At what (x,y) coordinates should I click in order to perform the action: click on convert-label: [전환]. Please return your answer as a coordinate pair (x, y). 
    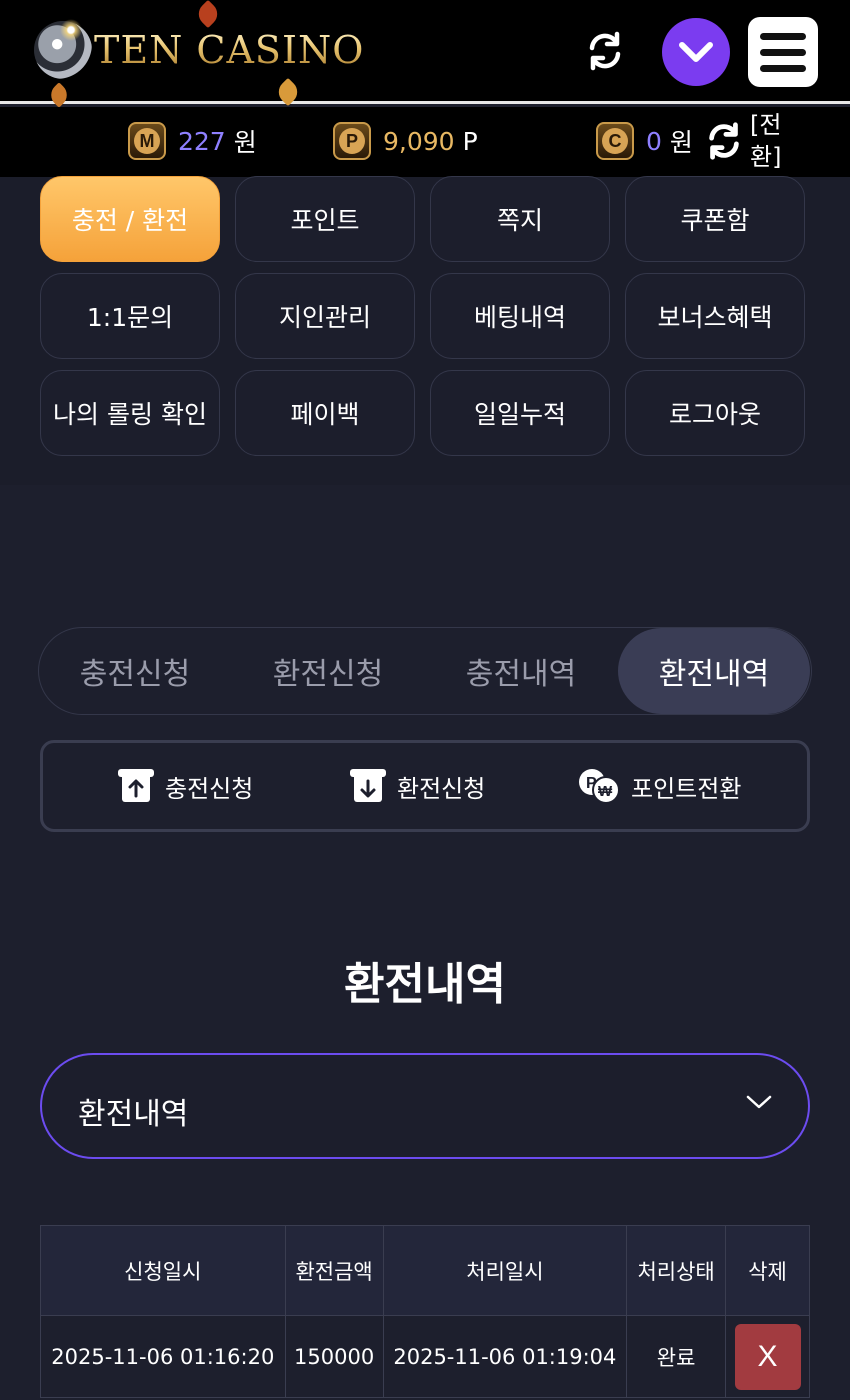
    Looking at the image, I should click on (766, 141).